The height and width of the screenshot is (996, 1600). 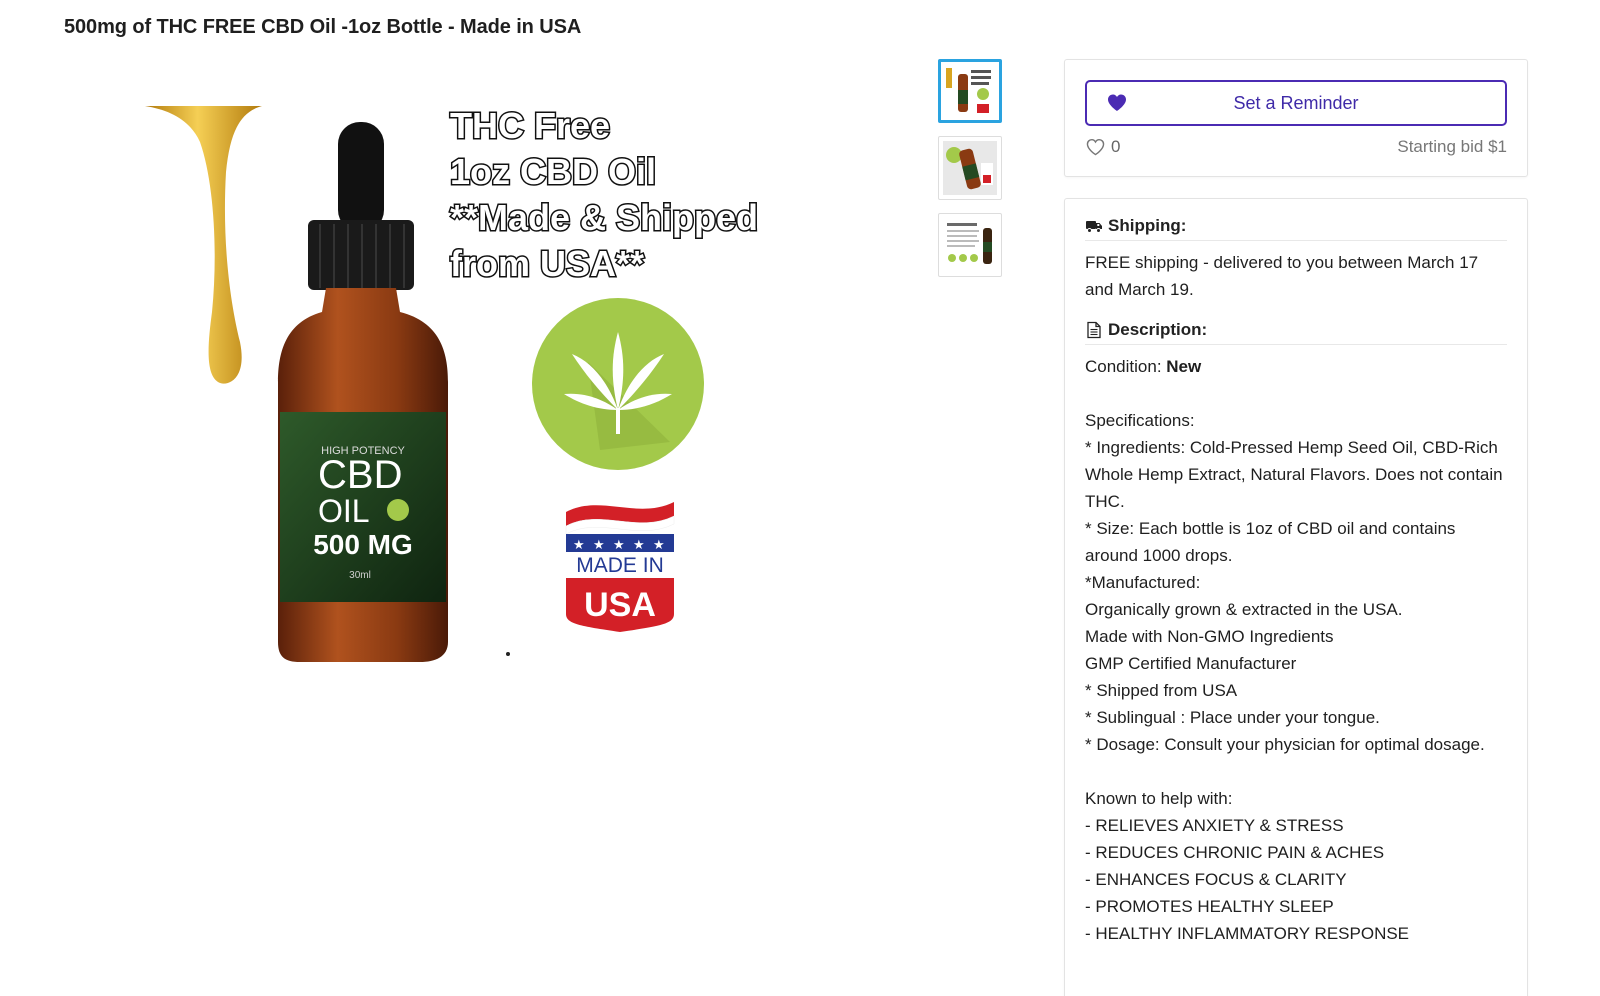 I want to click on description-heading-label: Description:, so click(x=1158, y=329).